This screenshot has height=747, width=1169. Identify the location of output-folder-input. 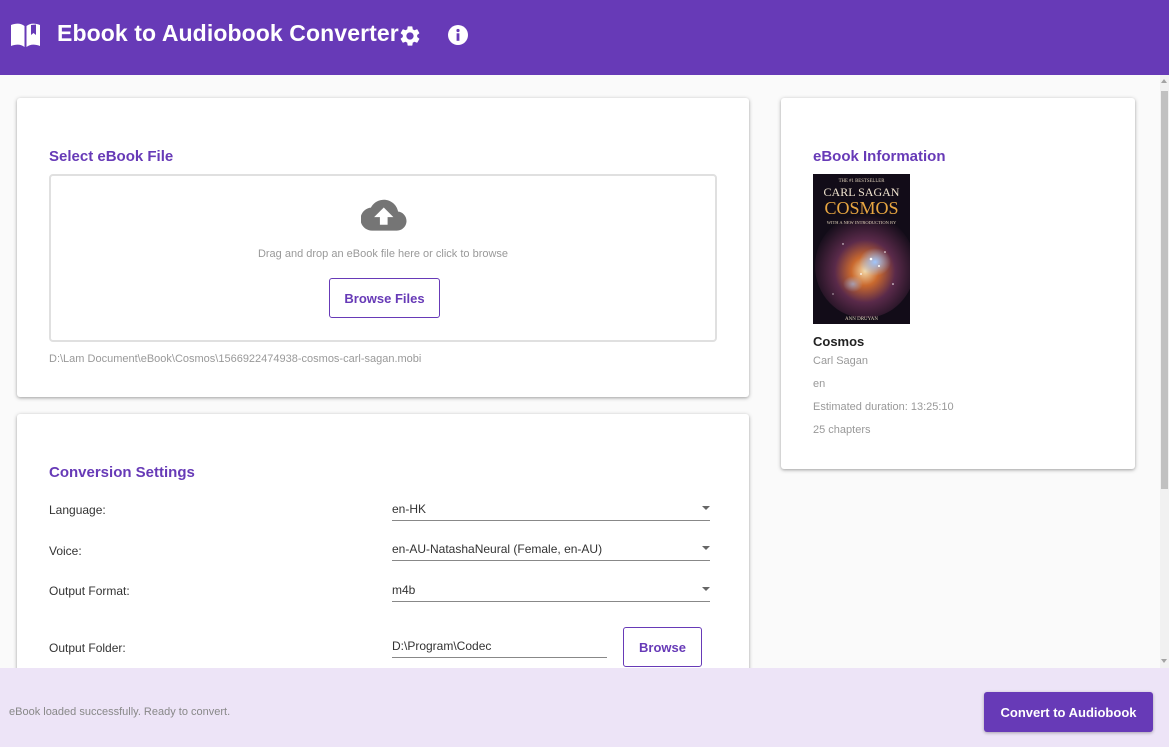
(499, 646).